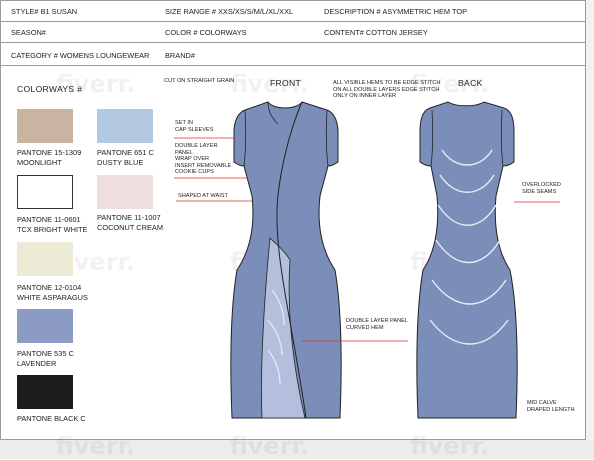 The width and height of the screenshot is (594, 460). I want to click on annotation-line: DRAPED LENGTH, so click(551, 409).